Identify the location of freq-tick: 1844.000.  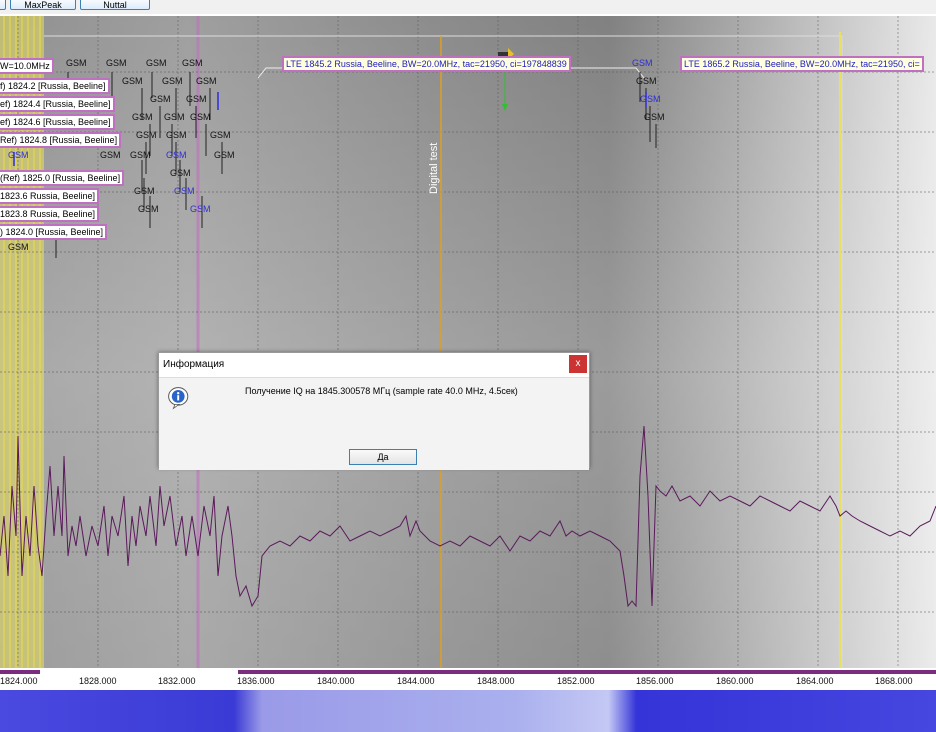
(416, 681).